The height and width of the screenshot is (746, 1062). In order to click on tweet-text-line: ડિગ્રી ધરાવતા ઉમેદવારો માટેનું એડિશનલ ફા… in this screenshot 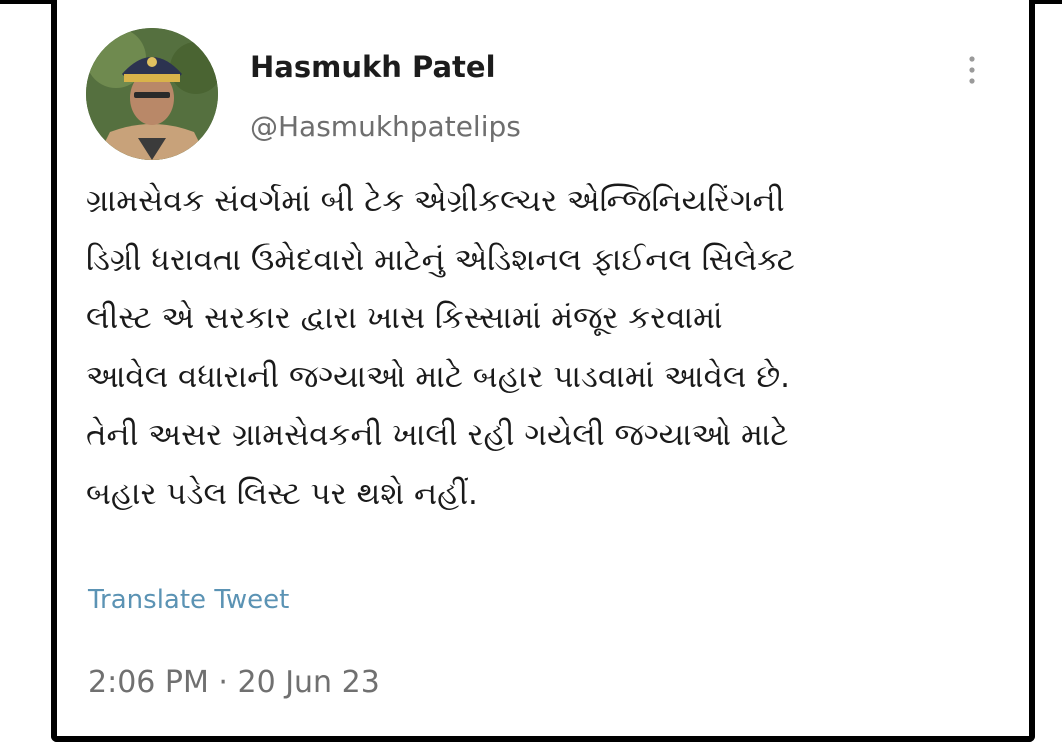, I will do `click(440, 259)`.